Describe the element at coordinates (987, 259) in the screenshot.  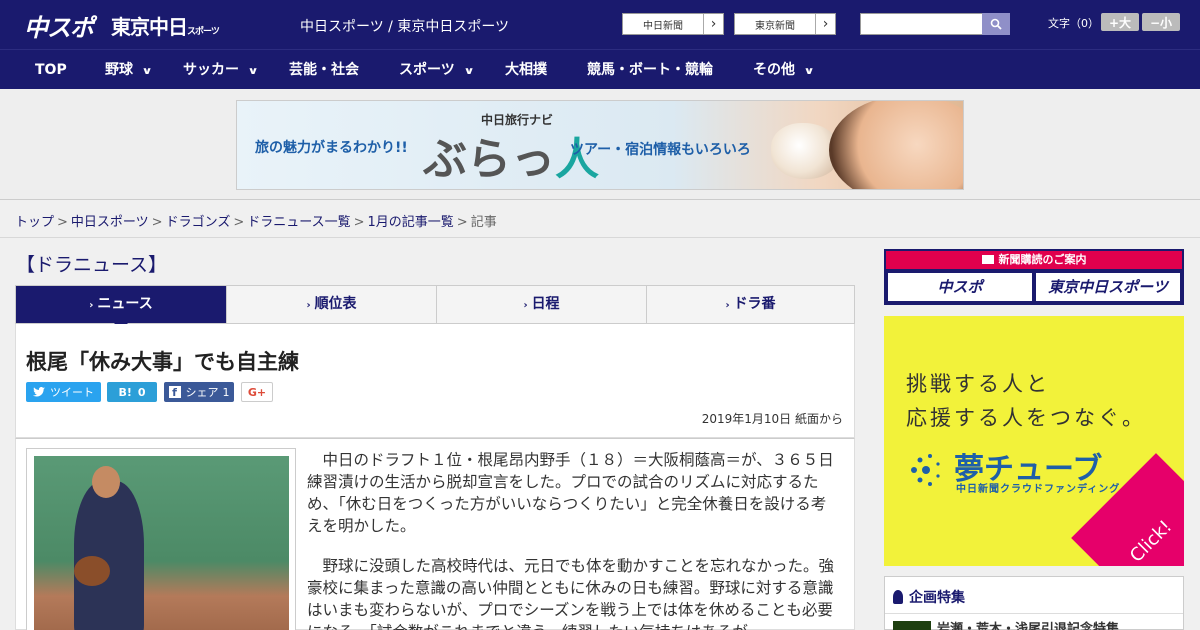
I see `newspaper-icon` at that location.